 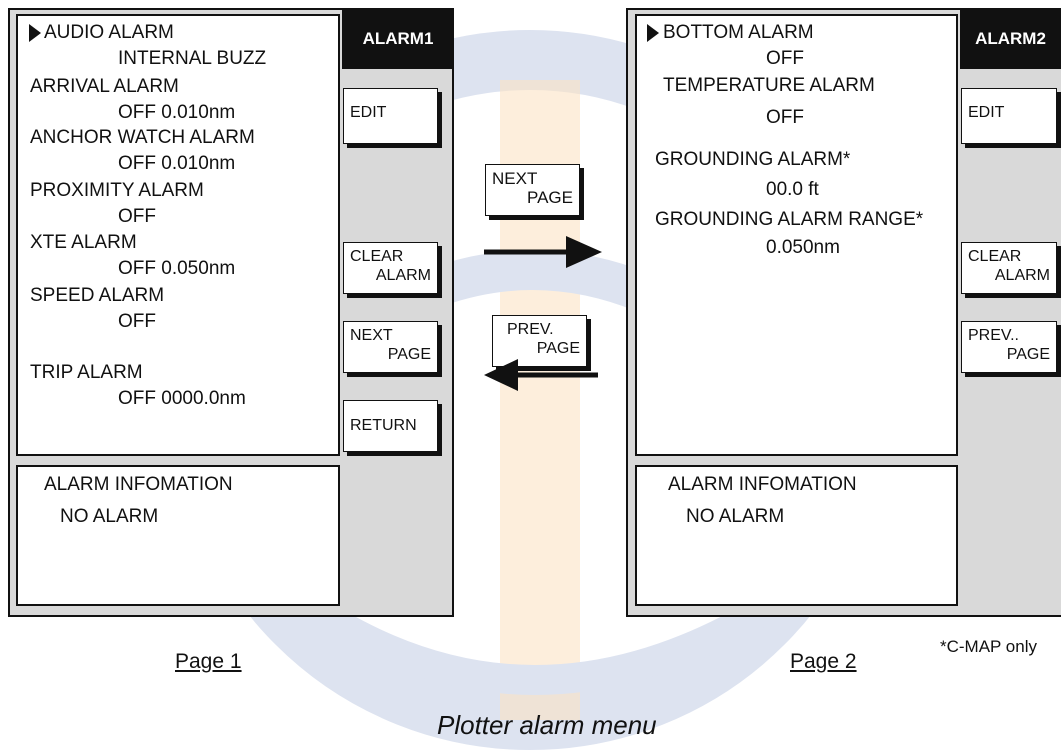 I want to click on transition-next-2: PAGE, so click(x=550, y=197).